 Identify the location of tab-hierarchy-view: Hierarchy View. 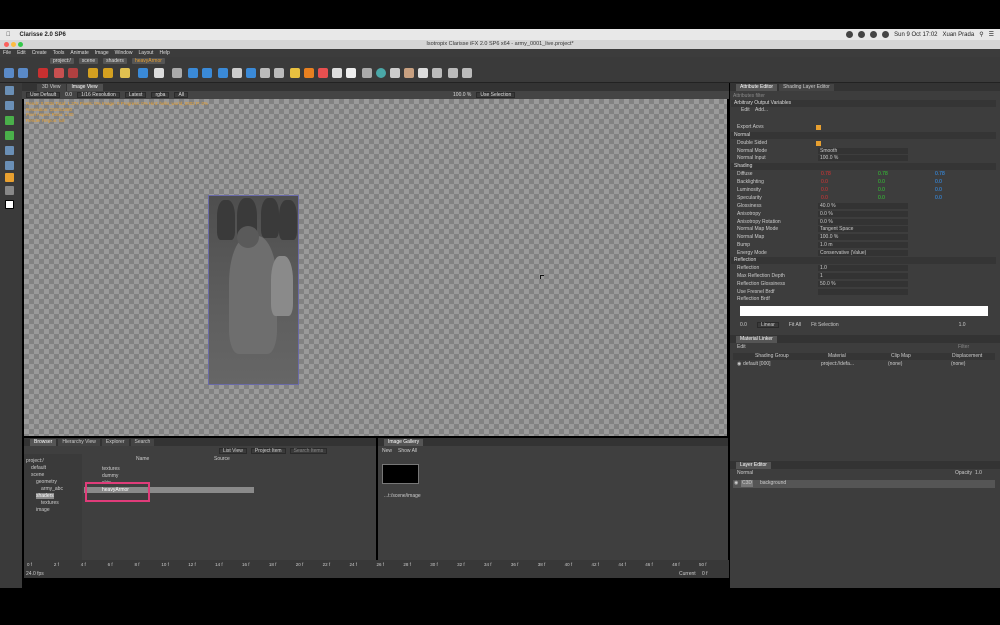
(79, 442).